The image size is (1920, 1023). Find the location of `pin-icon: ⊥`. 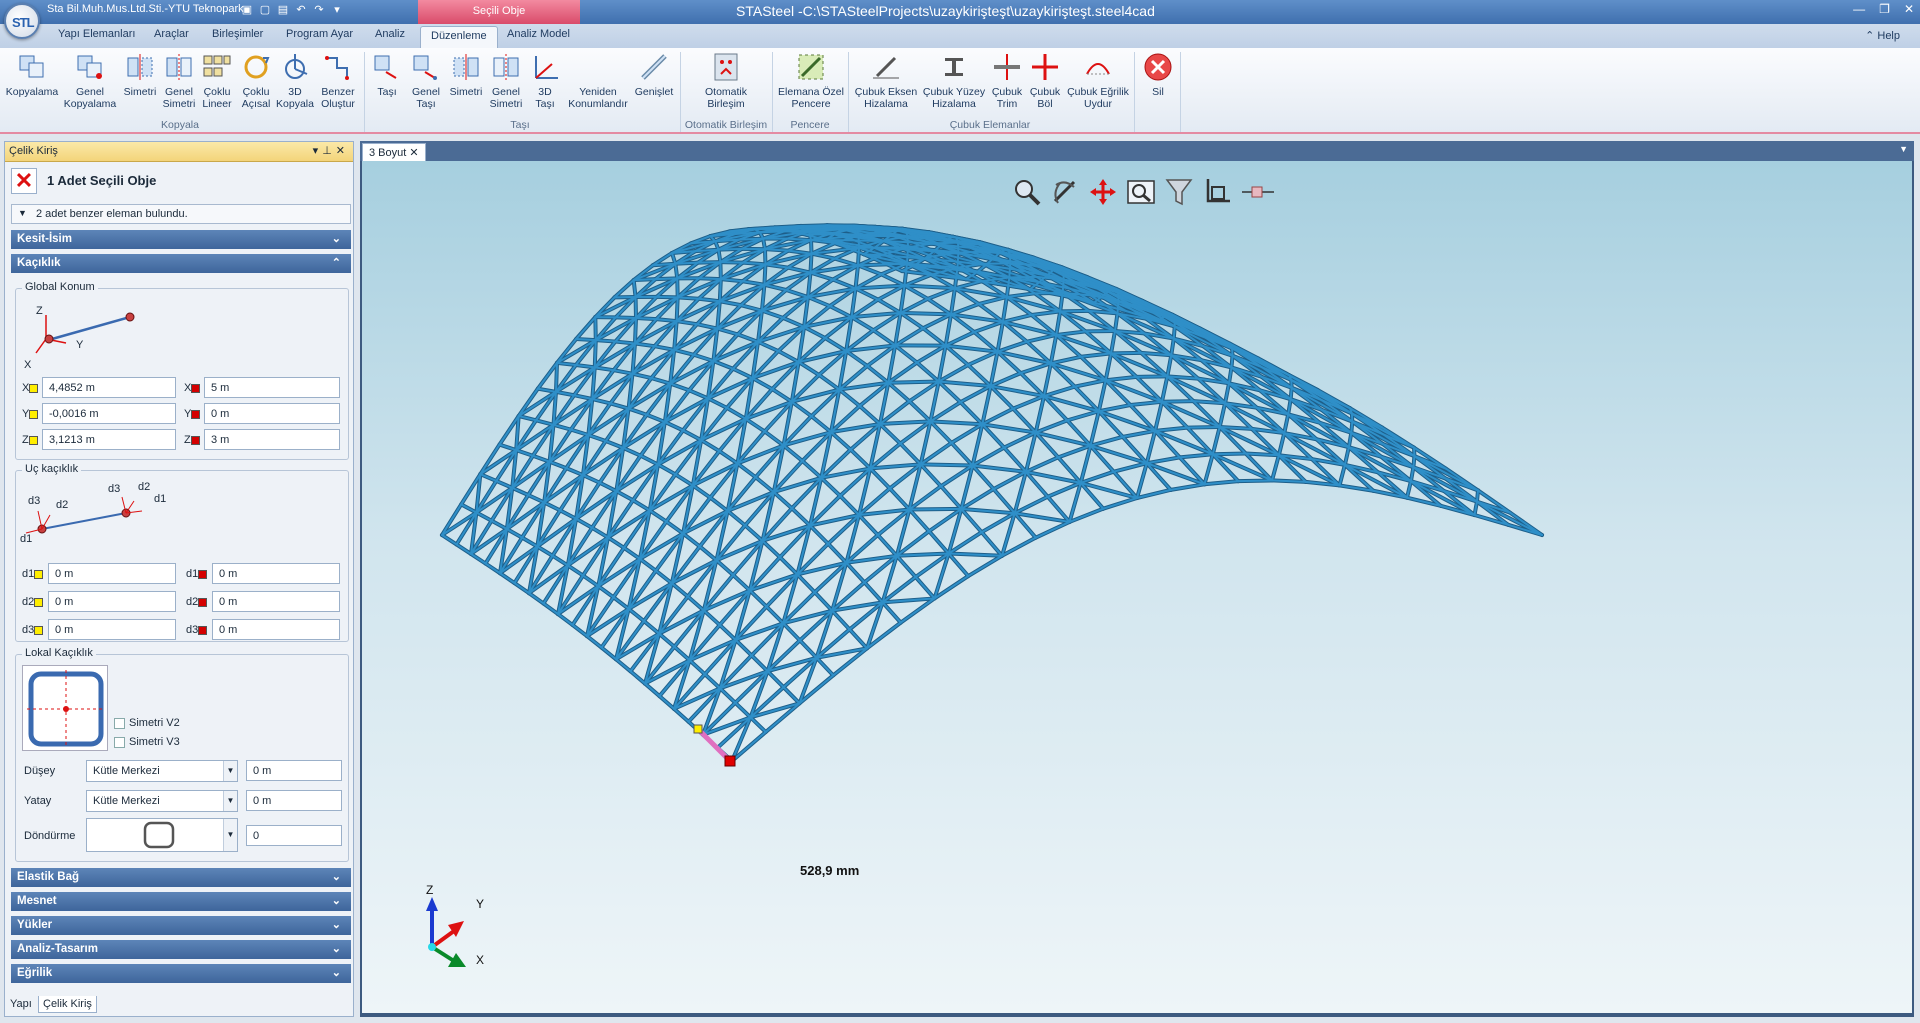

pin-icon: ⊥ is located at coordinates (329, 151).